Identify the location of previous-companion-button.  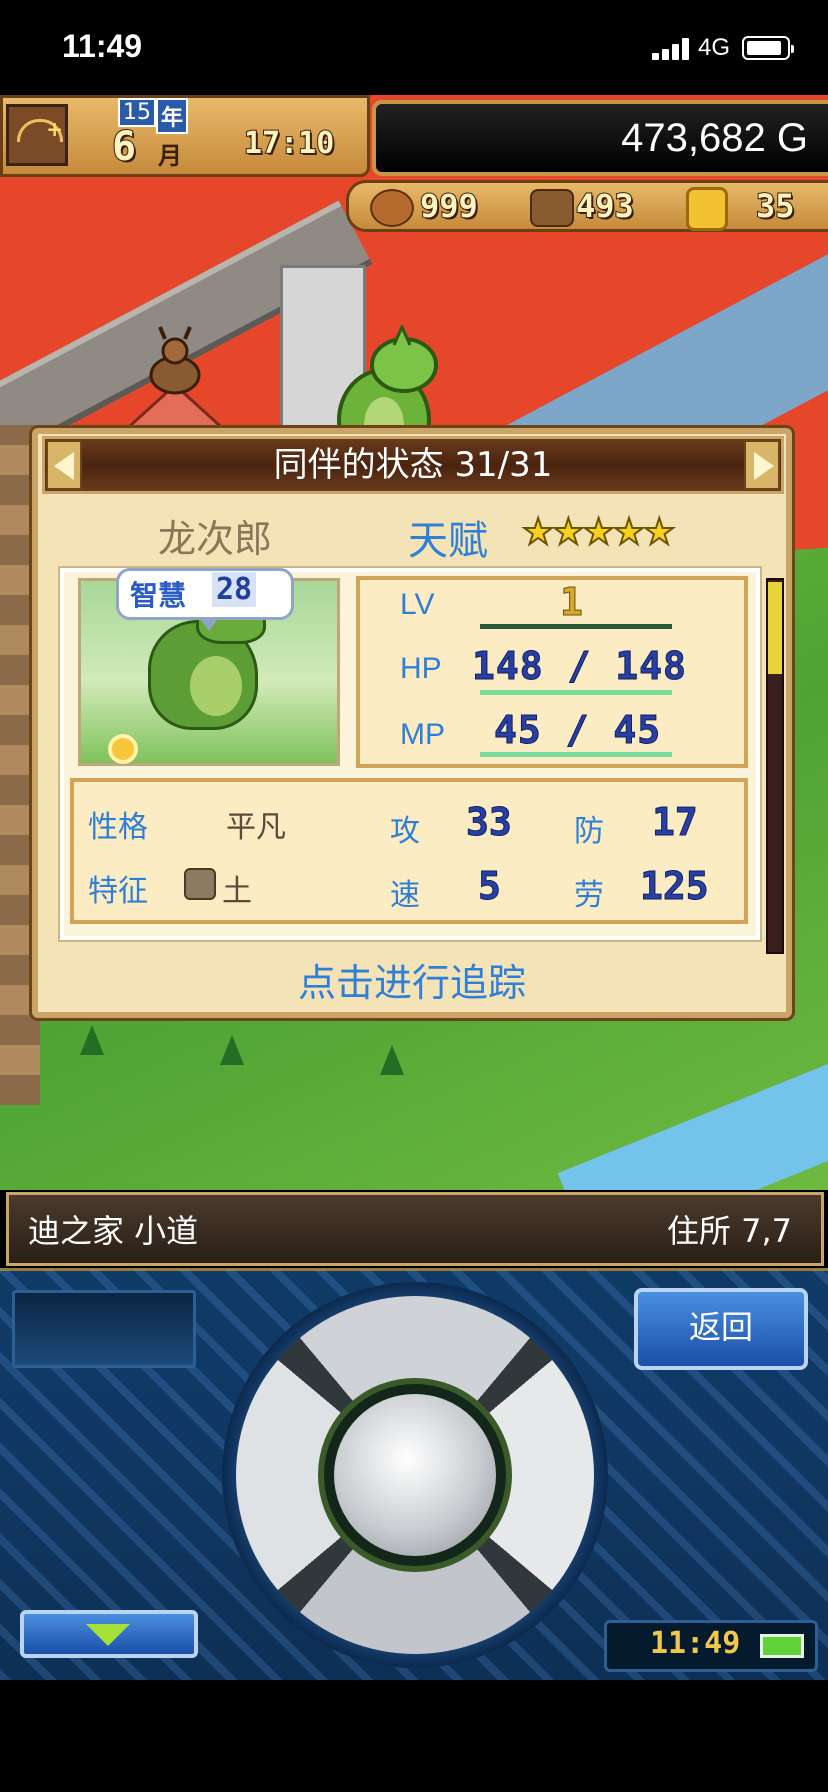
(64, 465).